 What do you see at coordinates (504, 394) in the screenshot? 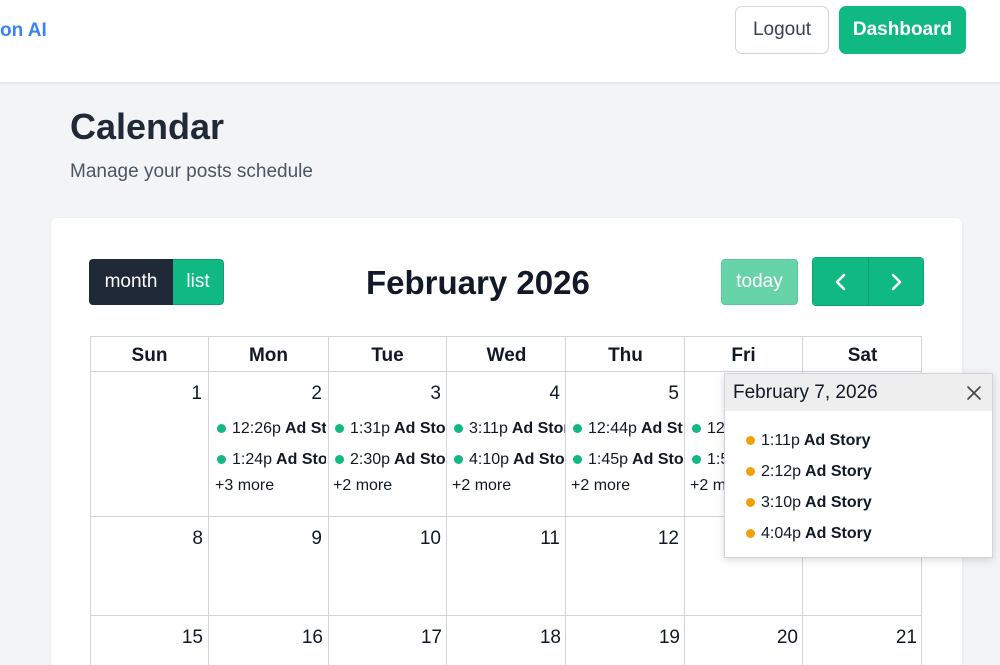
I see `day-number: 4` at bounding box center [504, 394].